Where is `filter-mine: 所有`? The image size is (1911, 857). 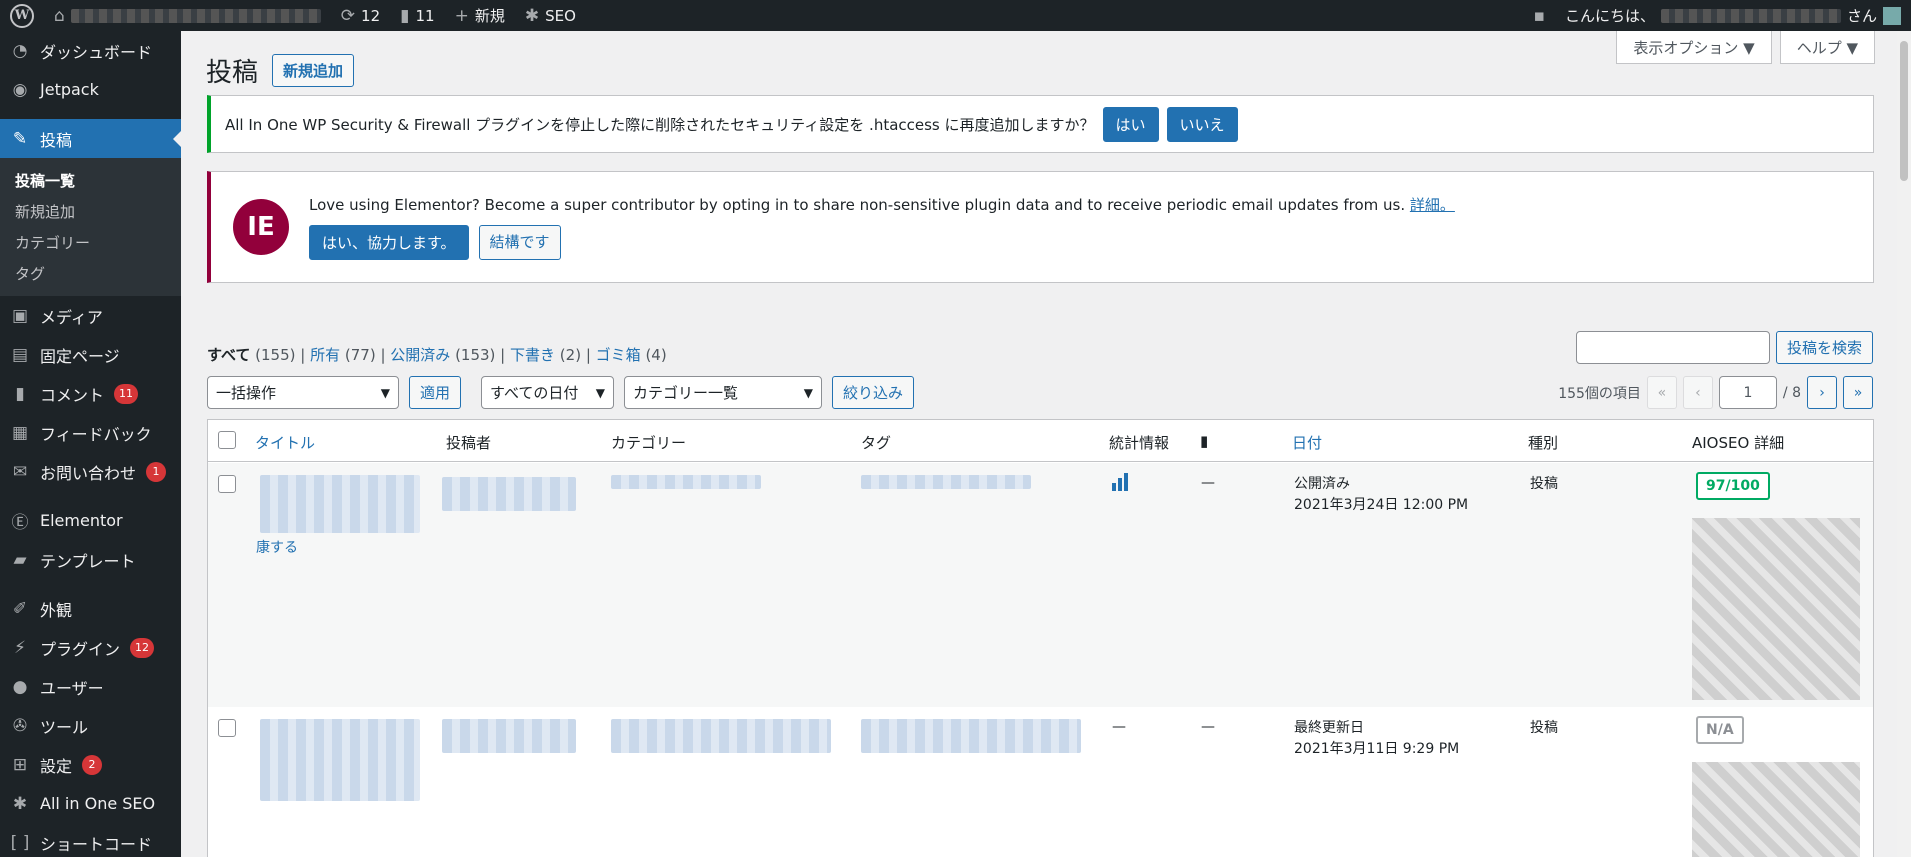
filter-mine: 所有 is located at coordinates (325, 355).